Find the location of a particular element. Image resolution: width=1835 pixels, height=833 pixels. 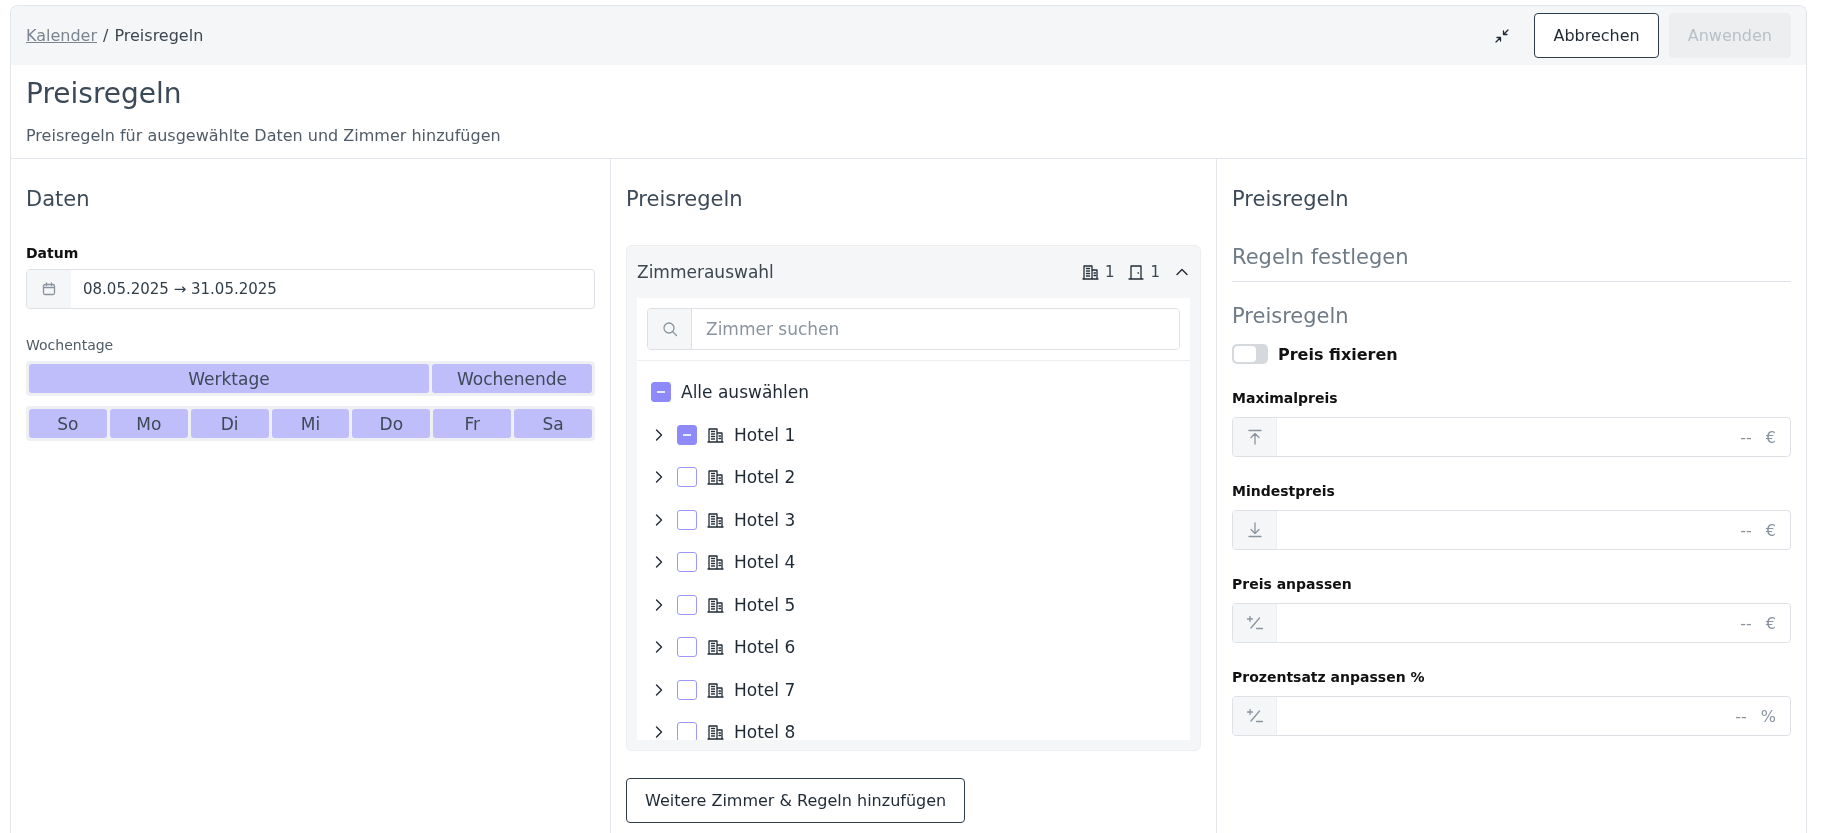

weekday-toggle: So is located at coordinates (68, 423).